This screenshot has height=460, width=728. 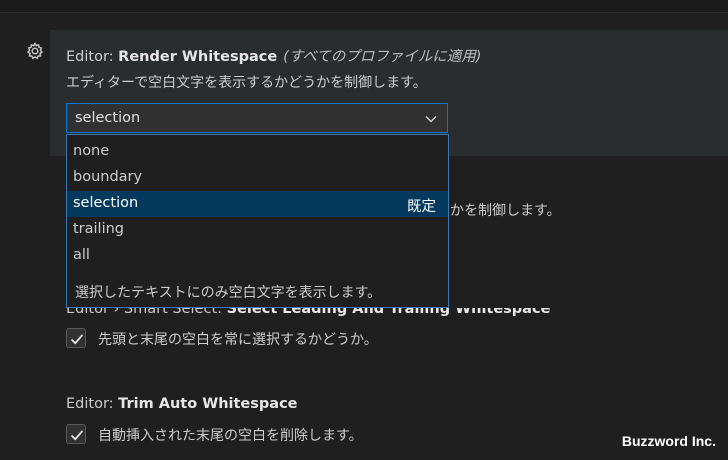 I want to click on render-whitespace-select: selection, so click(x=257, y=118).